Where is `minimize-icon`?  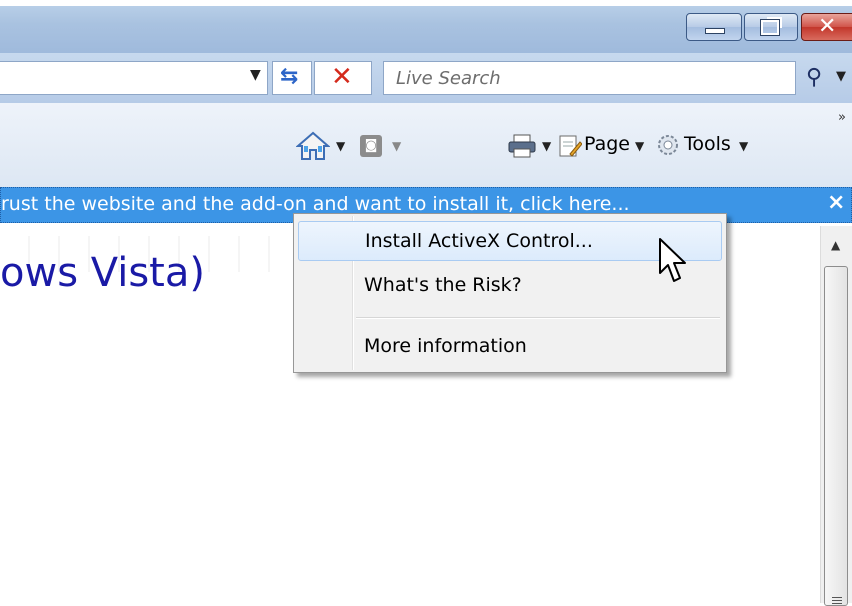
minimize-icon is located at coordinates (715, 31).